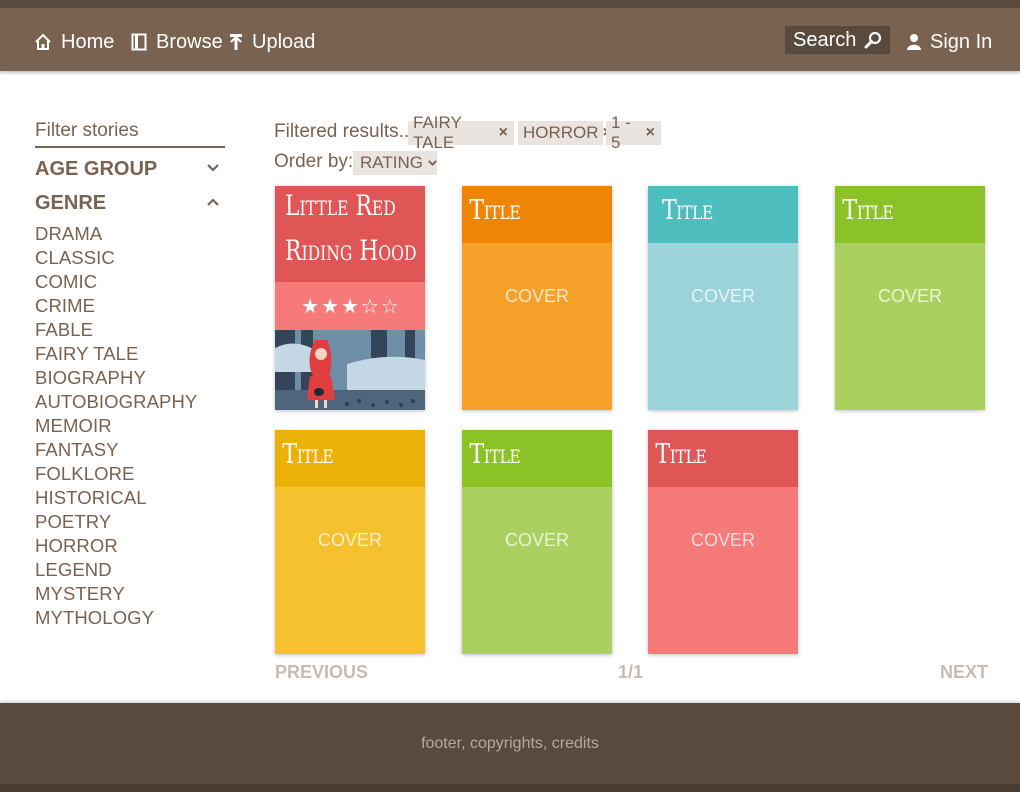 The image size is (1020, 792). What do you see at coordinates (130, 402) in the screenshot?
I see `genre-item-autobiography: AUTOBIOGRAPHY` at bounding box center [130, 402].